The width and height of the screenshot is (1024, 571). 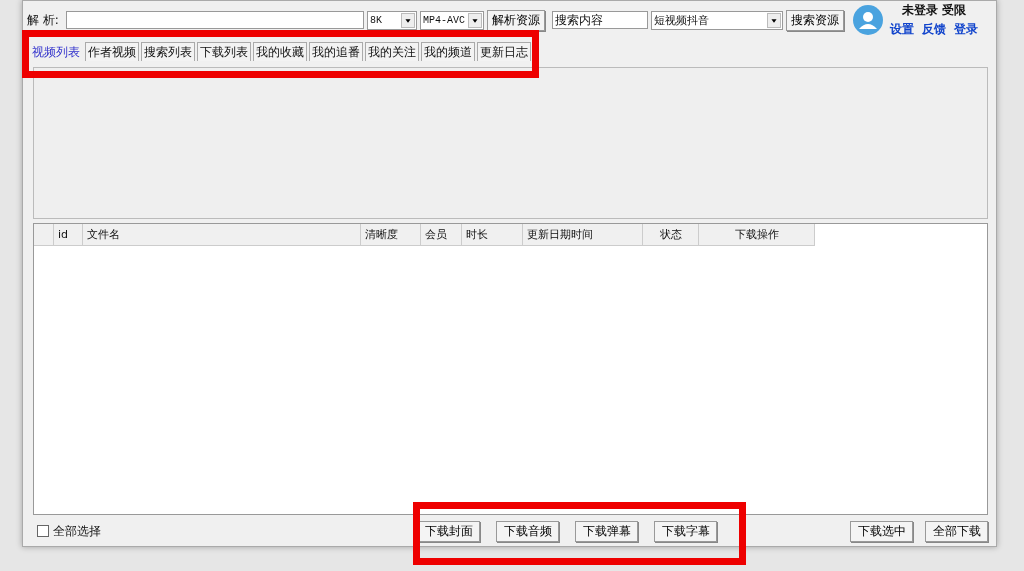 I want to click on search-field: 搜索内容, so click(x=600, y=20).